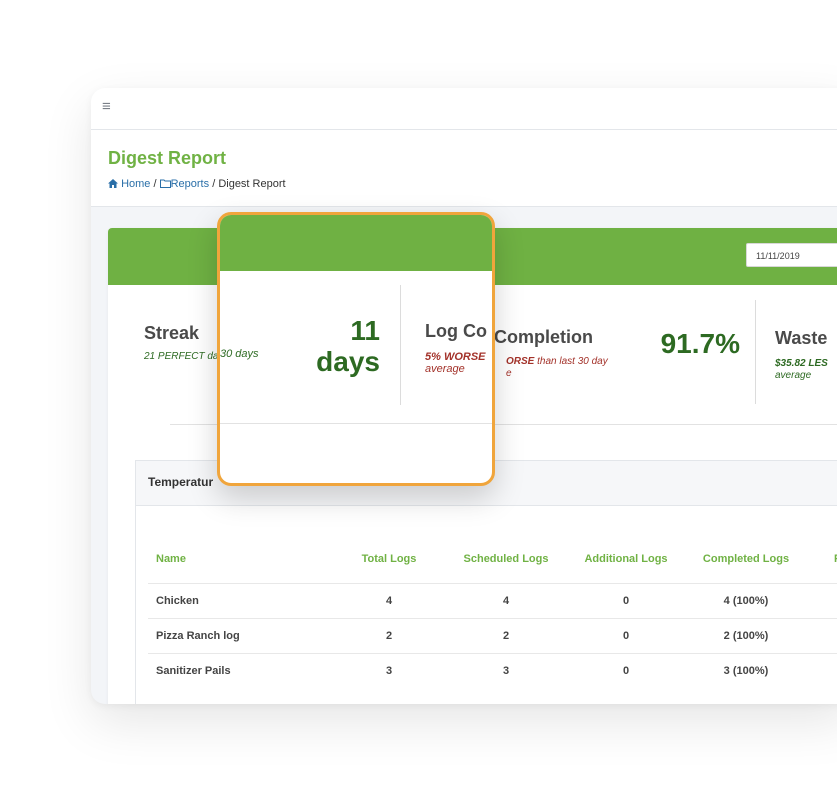 This screenshot has height=799, width=837. What do you see at coordinates (106, 106) in the screenshot?
I see `hamburger-icon: ≡` at bounding box center [106, 106].